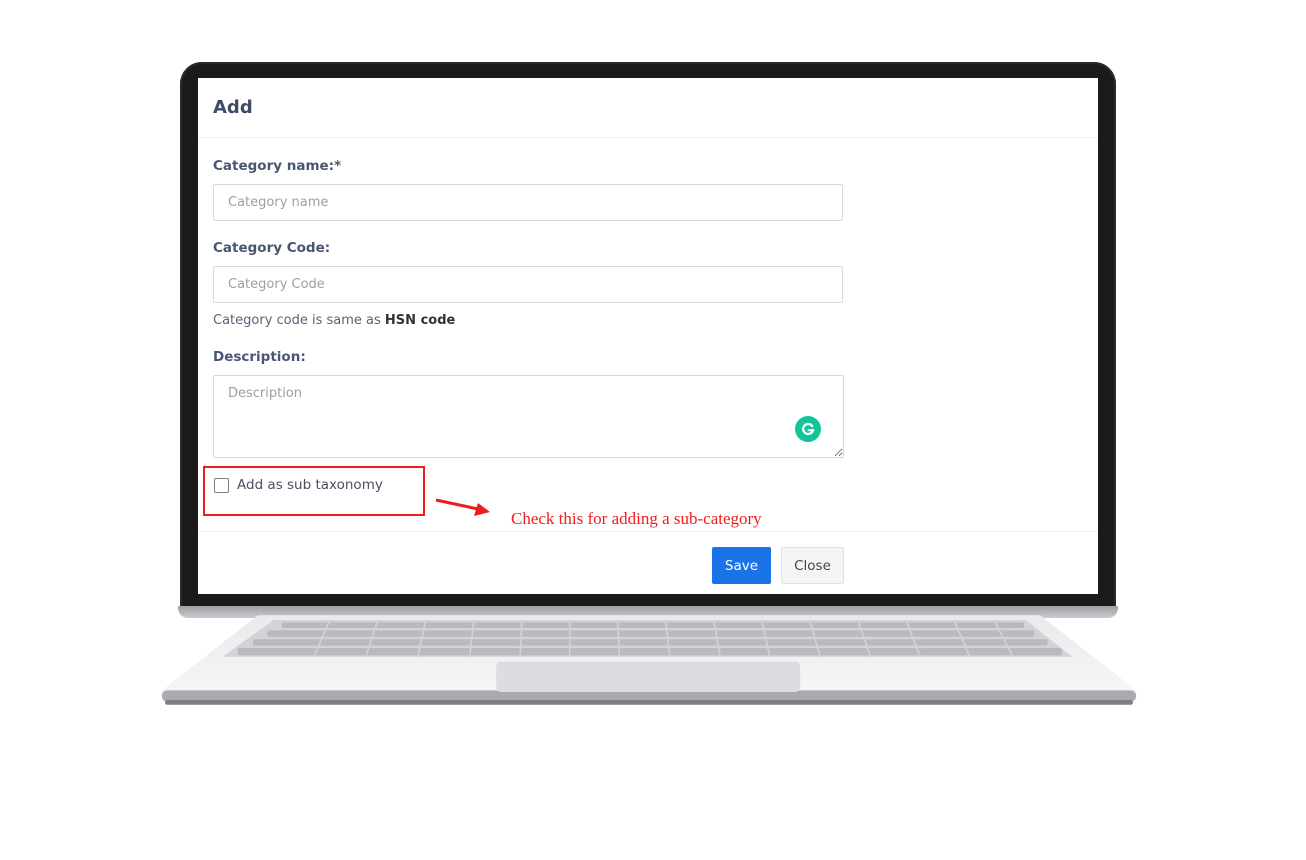 Image resolution: width=1306 pixels, height=860 pixels. Describe the element at coordinates (648, 531) in the screenshot. I see `footer-divider` at that location.